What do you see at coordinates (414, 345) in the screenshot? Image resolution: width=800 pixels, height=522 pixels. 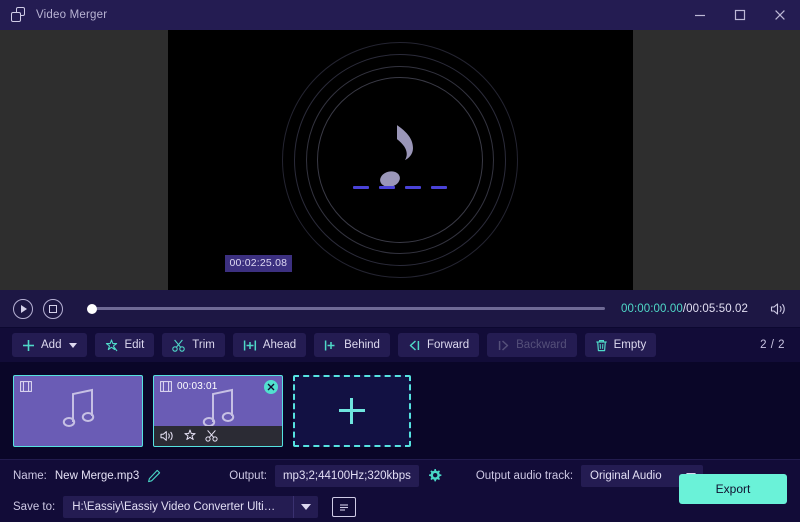 I see `move-forward-icon` at bounding box center [414, 345].